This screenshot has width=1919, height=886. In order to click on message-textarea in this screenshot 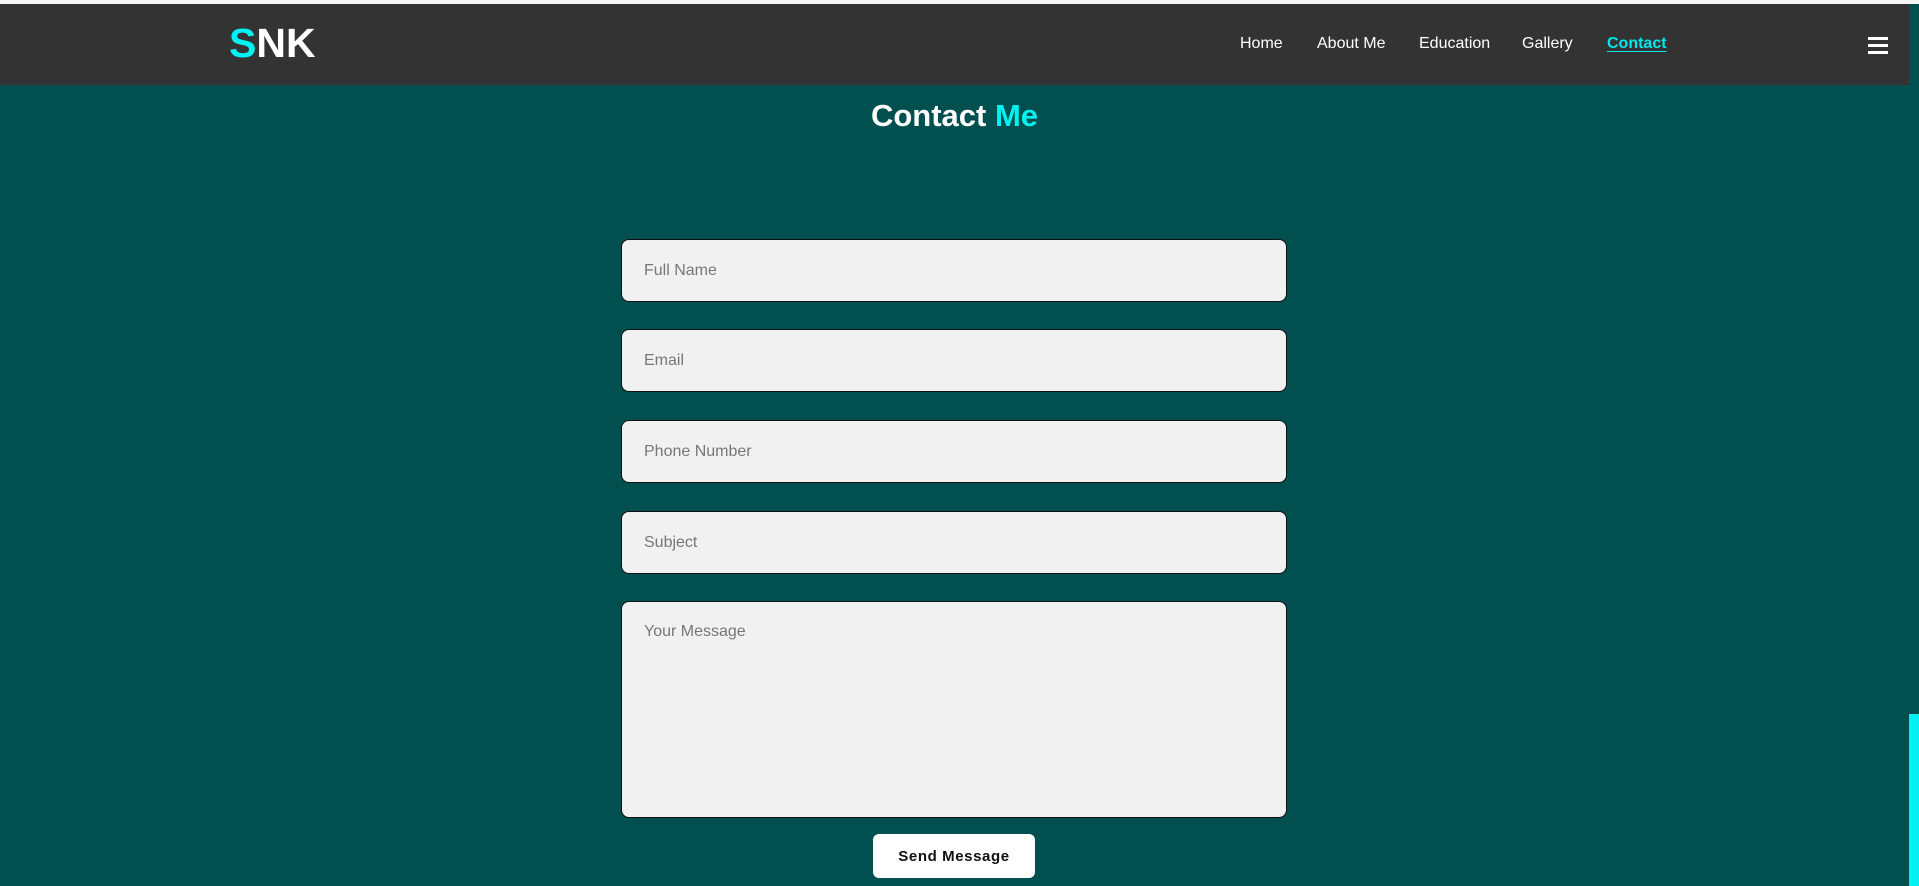, I will do `click(954, 709)`.